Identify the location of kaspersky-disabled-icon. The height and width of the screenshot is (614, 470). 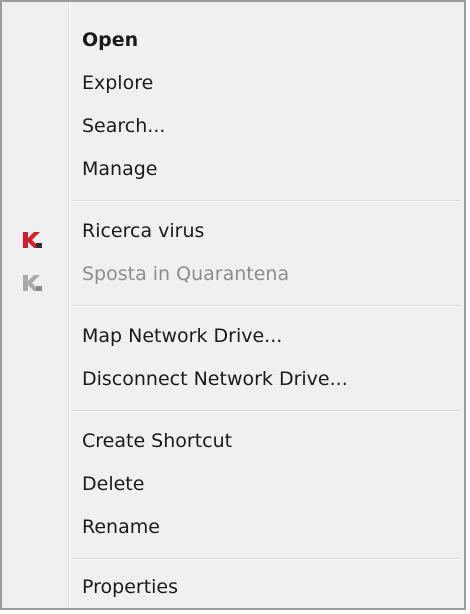
(33, 278).